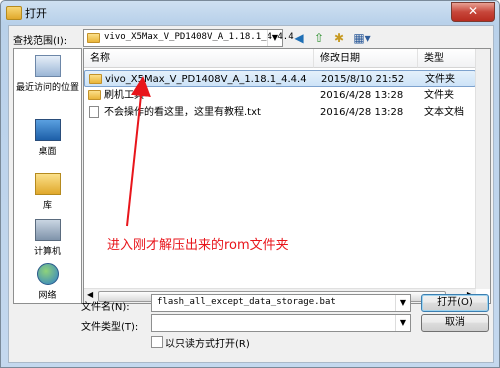  What do you see at coordinates (110, 327) in the screenshot?
I see `filetype-label: 文件类型(T):` at bounding box center [110, 327].